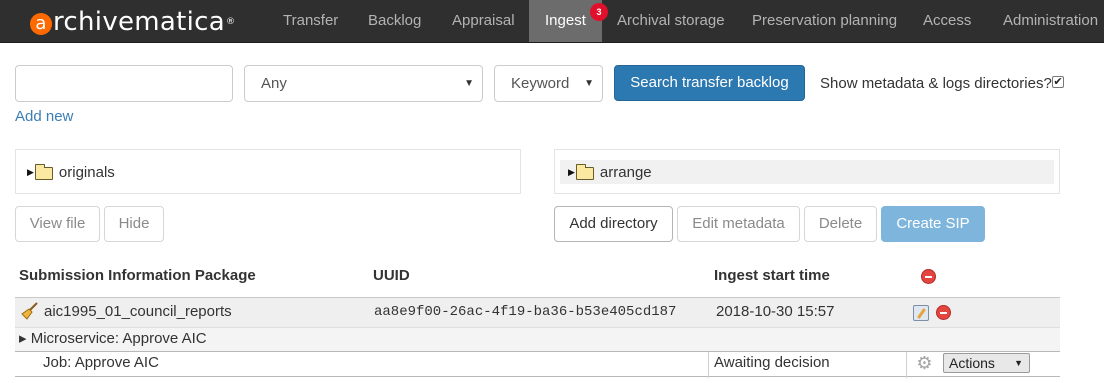  I want to click on remove-all-icon, so click(928, 276).